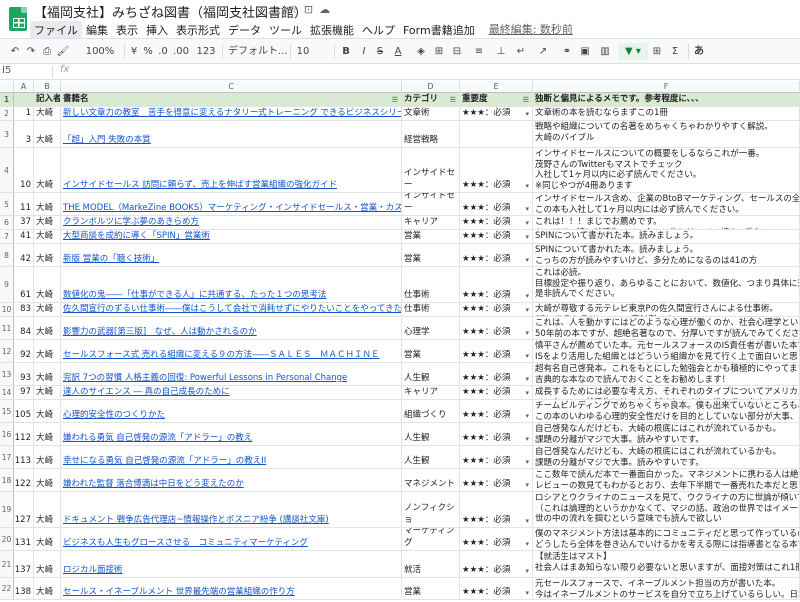  Describe the element at coordinates (24, 374) in the screenshot. I see `cell-id: 93` at that location.